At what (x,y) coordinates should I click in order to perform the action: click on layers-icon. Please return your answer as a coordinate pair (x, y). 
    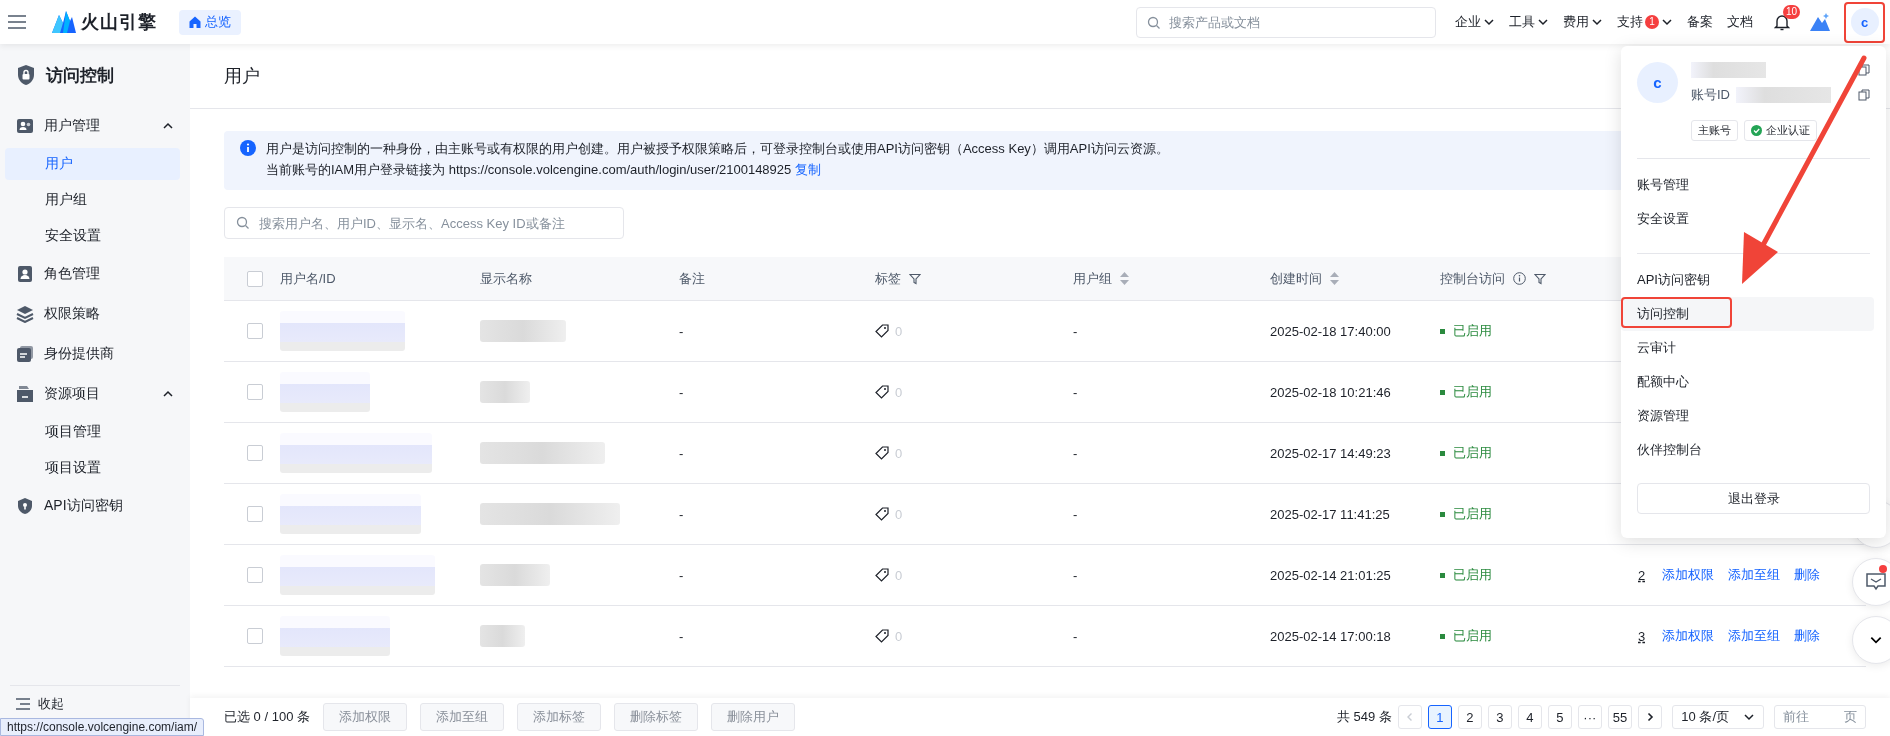
    Looking at the image, I should click on (25, 314).